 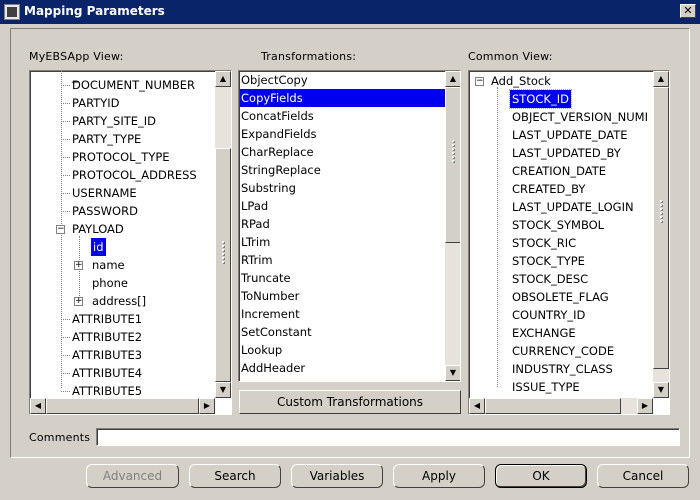 What do you see at coordinates (106, 139) in the screenshot?
I see `tree-item: PARTY_TYPE` at bounding box center [106, 139].